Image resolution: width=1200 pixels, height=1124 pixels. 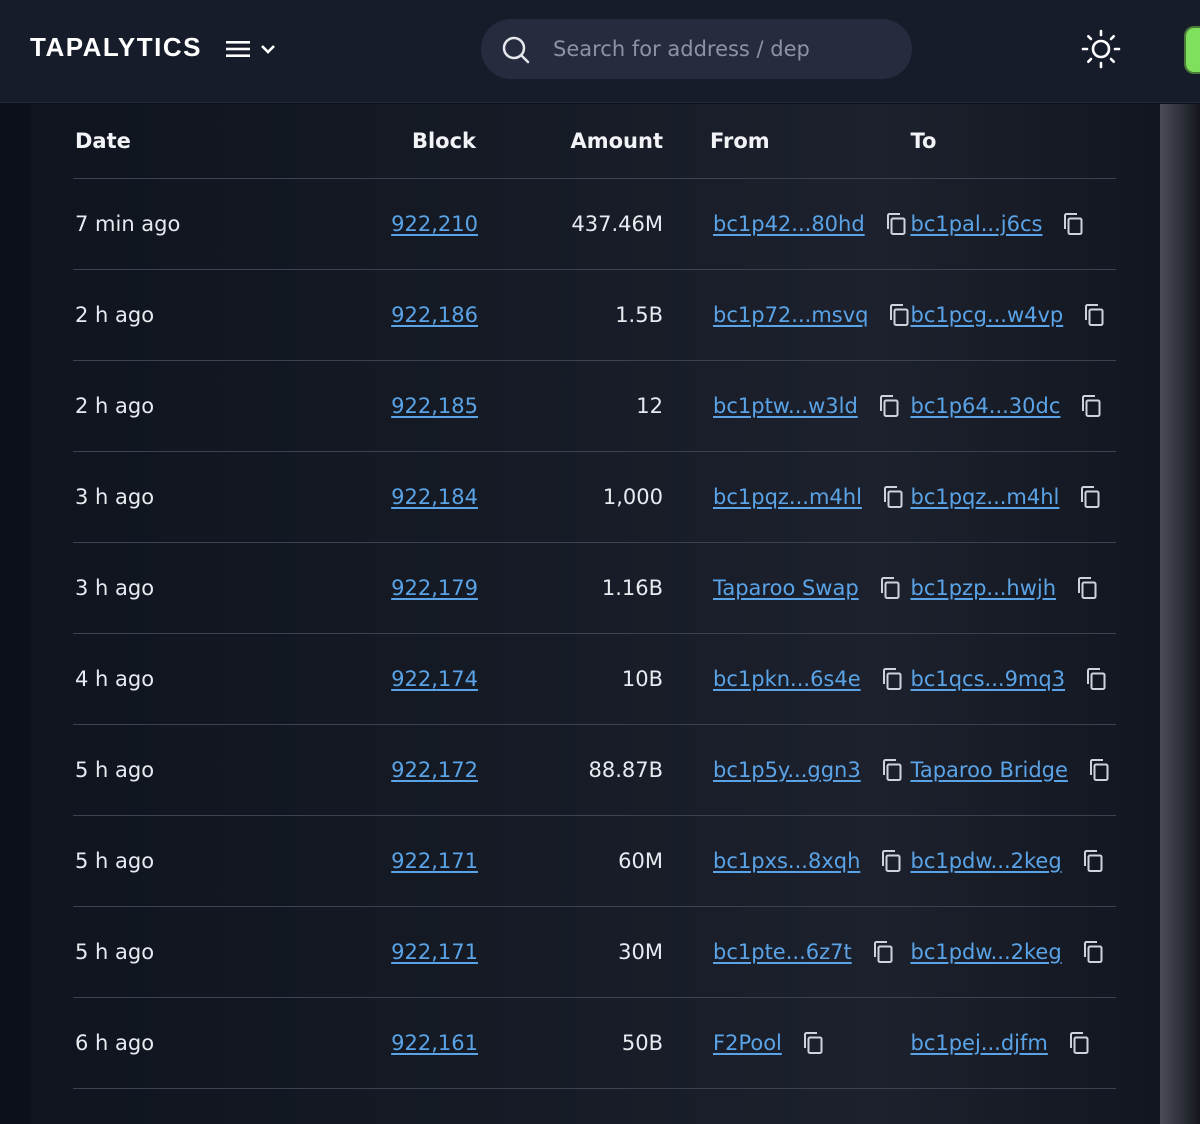 What do you see at coordinates (570, 315) in the screenshot?
I see `cell-amount: 1.5B` at bounding box center [570, 315].